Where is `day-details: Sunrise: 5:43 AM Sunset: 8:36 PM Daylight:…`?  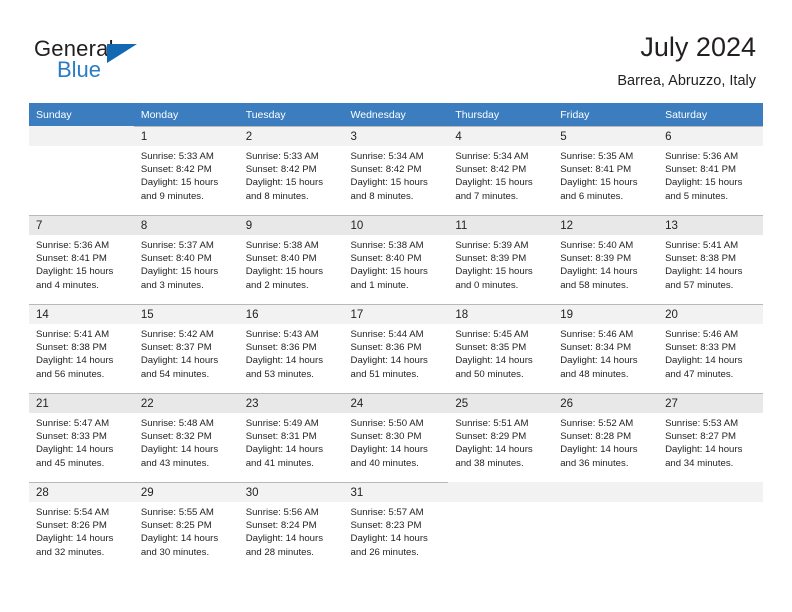 day-details: Sunrise: 5:43 AM Sunset: 8:36 PM Daylight:… is located at coordinates (291, 352).